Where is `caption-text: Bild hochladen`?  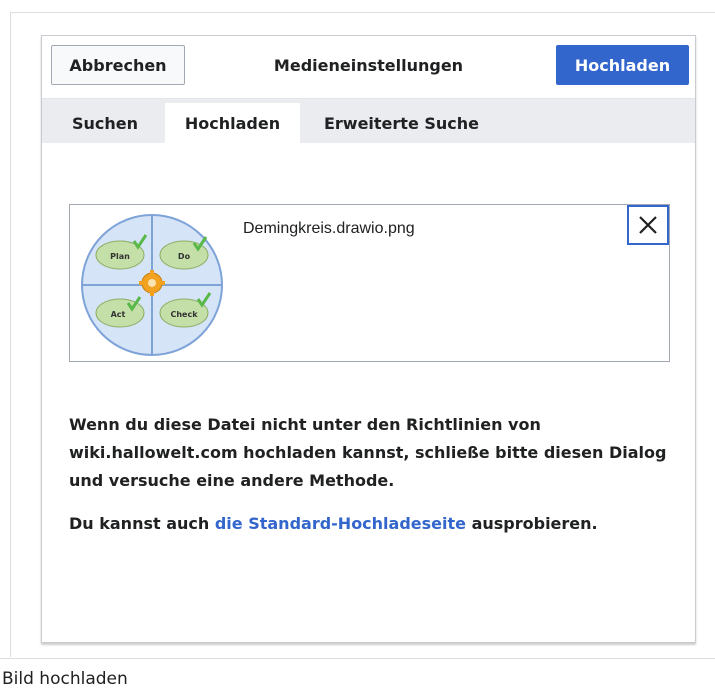 caption-text: Bild hochladen is located at coordinates (65, 679).